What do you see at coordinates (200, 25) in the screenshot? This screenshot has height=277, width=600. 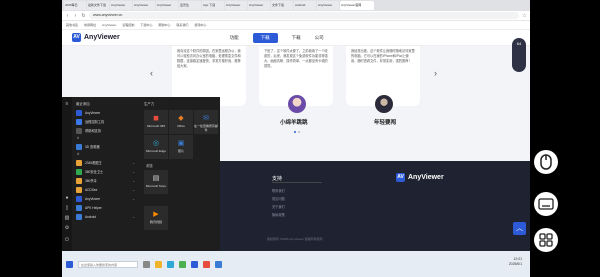 I see `bookmark-item: 游戏中心` at bounding box center [200, 25].